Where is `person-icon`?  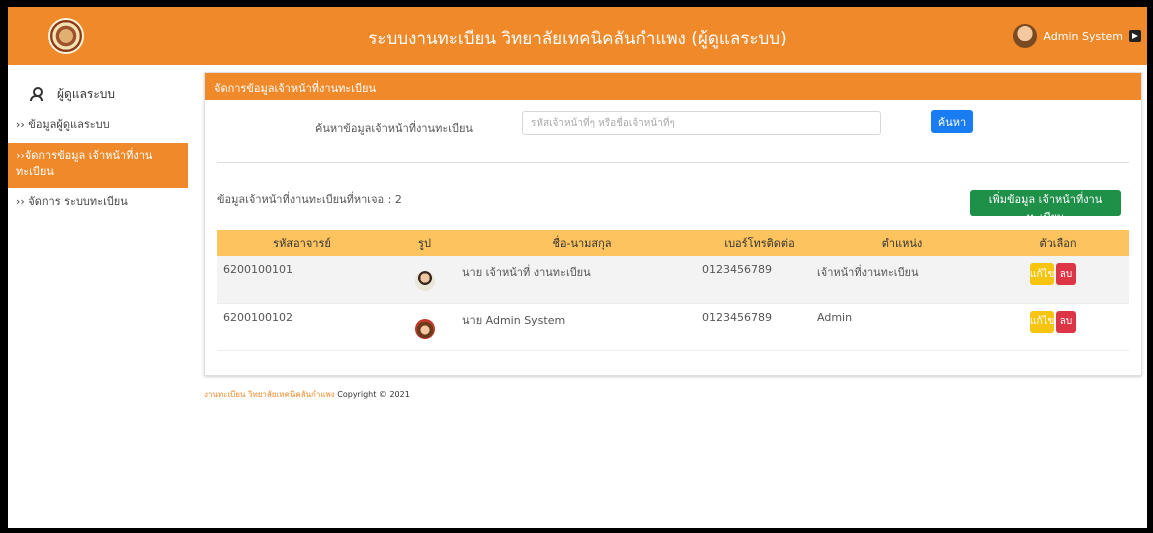
person-icon is located at coordinates (36, 94).